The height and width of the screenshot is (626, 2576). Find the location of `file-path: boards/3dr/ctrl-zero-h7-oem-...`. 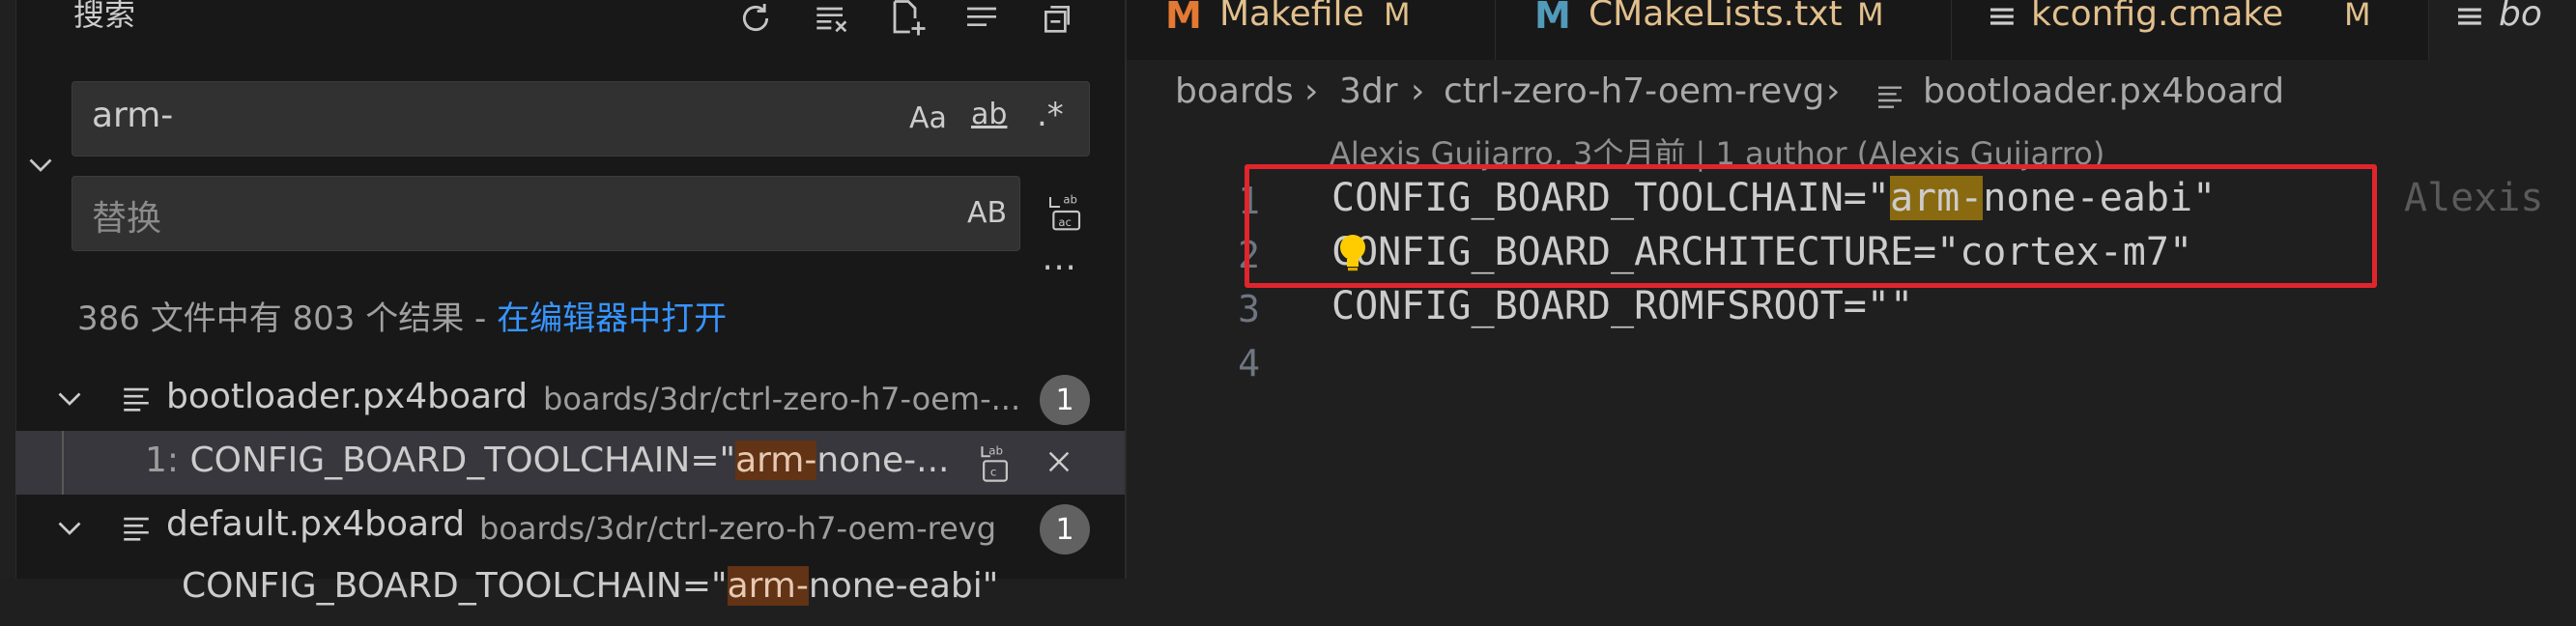

file-path: boards/3dr/ctrl-zero-h7-oem-... is located at coordinates (782, 399).